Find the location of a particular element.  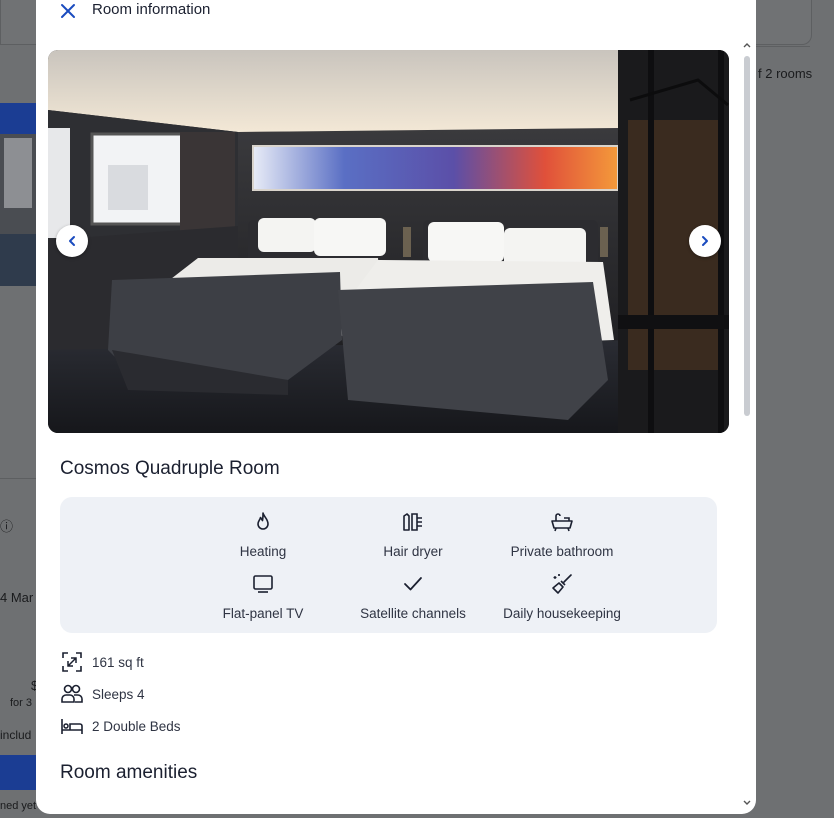

fact-text: 2 Double Beds is located at coordinates (136, 726).